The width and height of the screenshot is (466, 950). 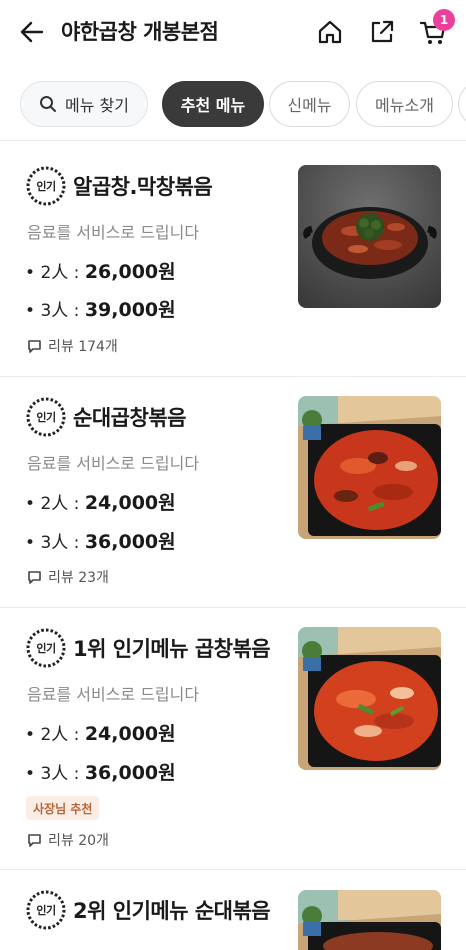 I want to click on menu-tabs: 메뉴 찾기 추천 메뉴 신메뉴 메뉴소개, so click(x=233, y=105).